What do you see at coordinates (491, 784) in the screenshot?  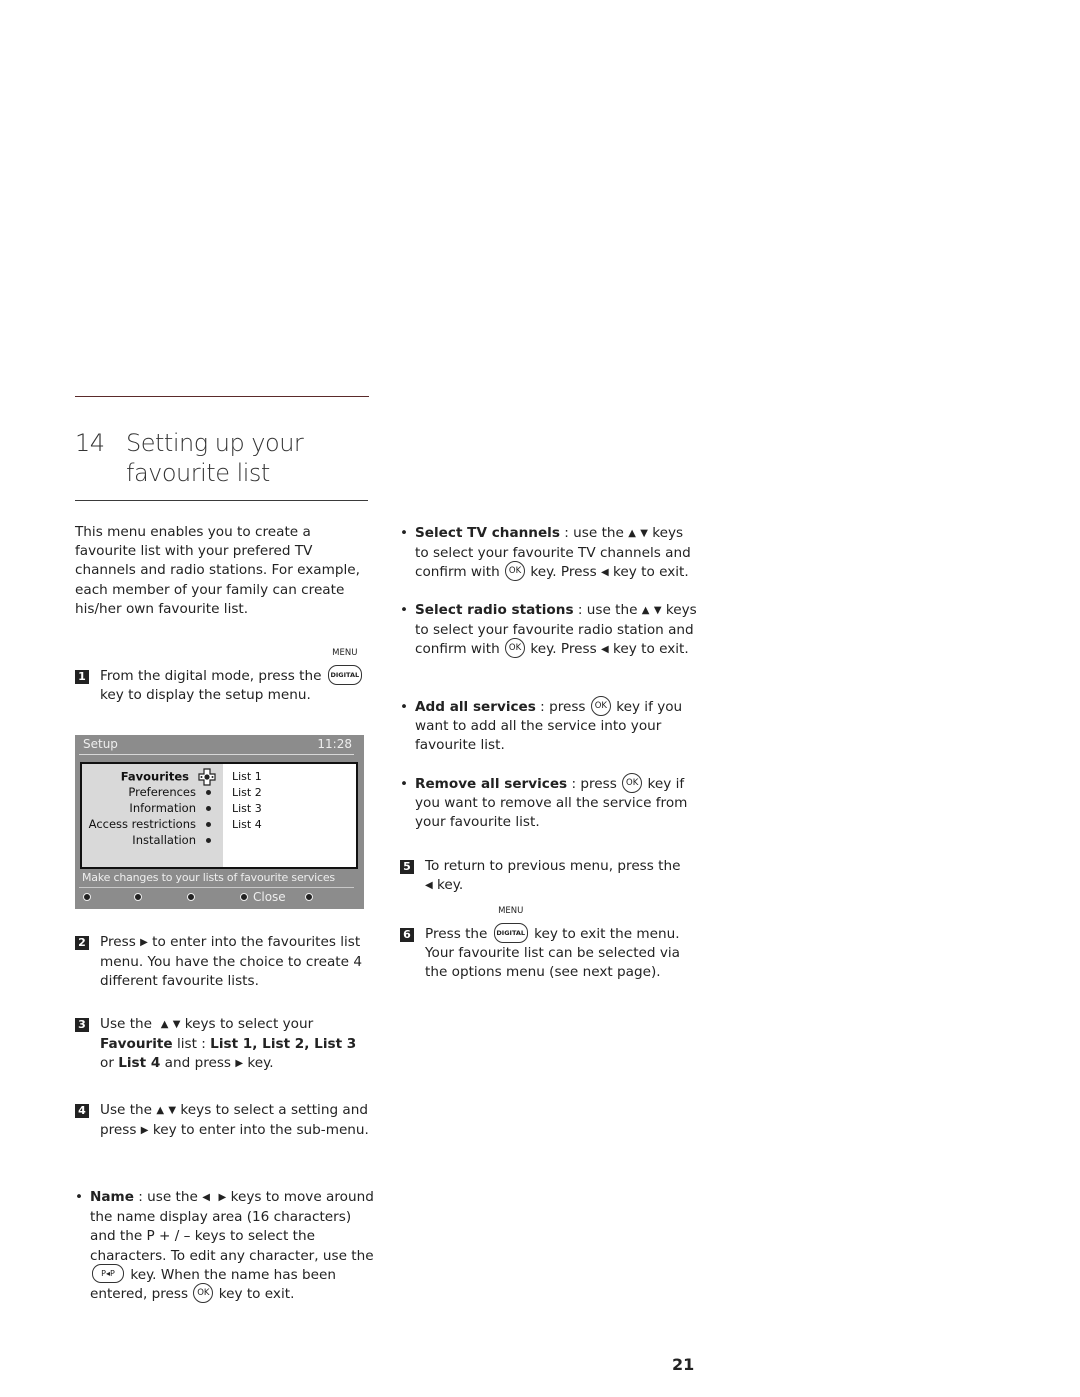 I see `bullet-title: Remove all services` at bounding box center [491, 784].